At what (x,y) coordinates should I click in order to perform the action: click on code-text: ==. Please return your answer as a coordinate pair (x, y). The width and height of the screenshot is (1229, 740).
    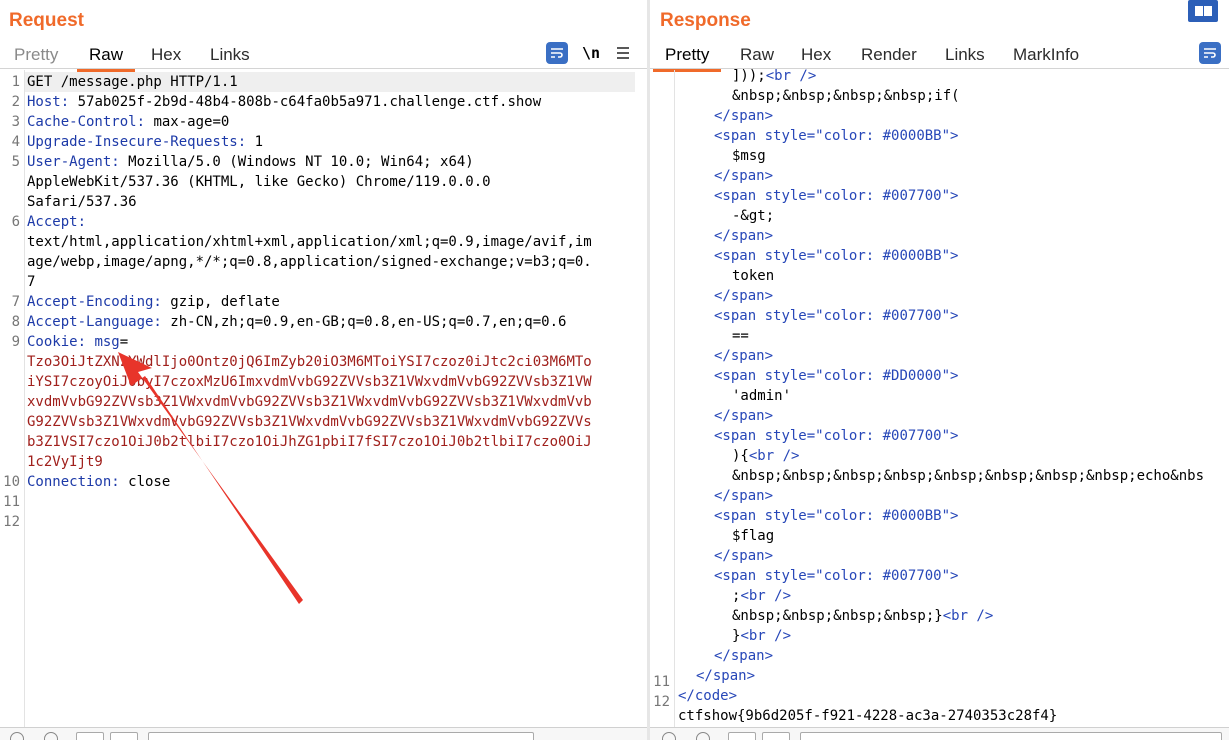
    Looking at the image, I should click on (740, 336).